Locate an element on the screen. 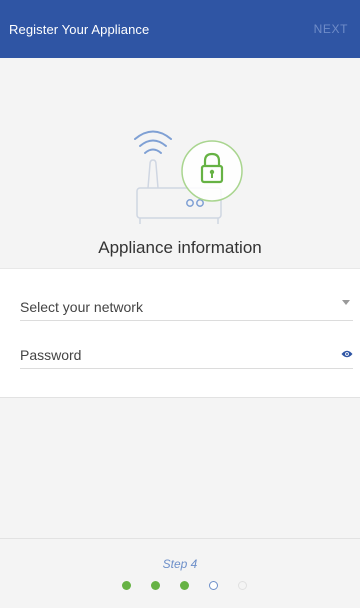 The width and height of the screenshot is (360, 608). chevron-down-icon is located at coordinates (346, 302).